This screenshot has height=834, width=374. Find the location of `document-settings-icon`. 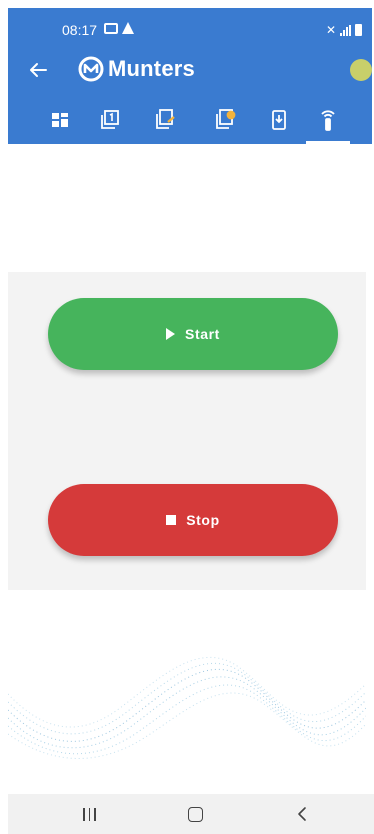

document-settings-icon is located at coordinates (226, 119).